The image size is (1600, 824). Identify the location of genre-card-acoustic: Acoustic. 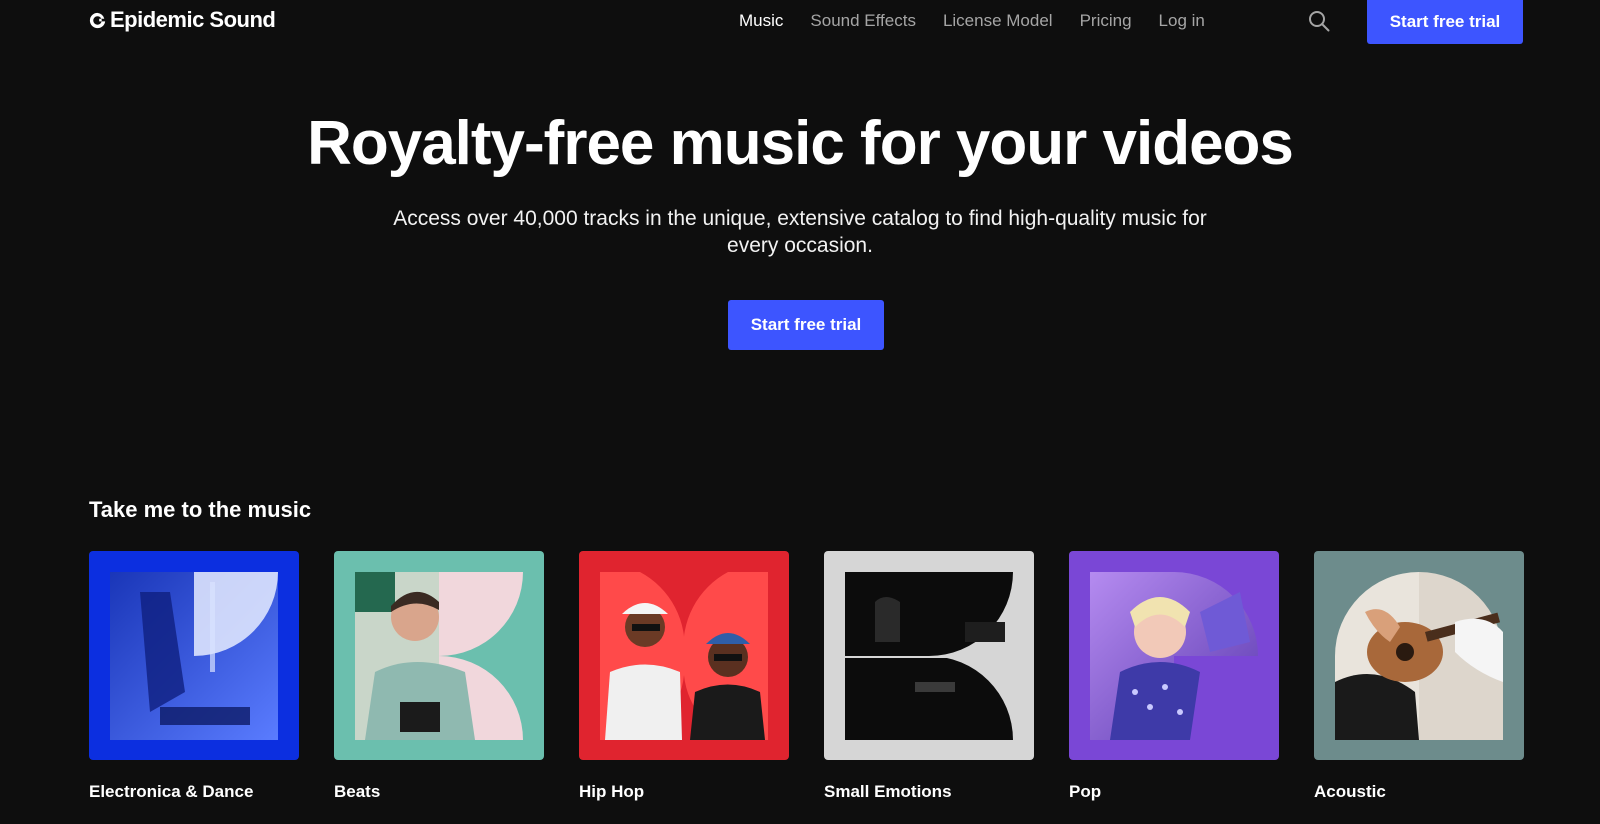
(1419, 676).